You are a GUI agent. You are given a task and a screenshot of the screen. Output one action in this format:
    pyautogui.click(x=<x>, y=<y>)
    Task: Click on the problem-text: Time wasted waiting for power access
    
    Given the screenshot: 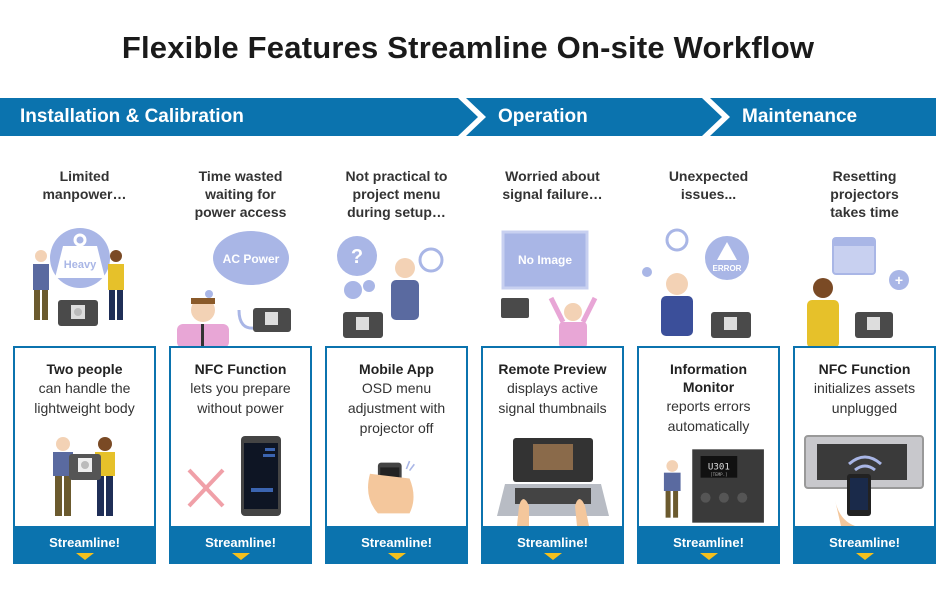 What is the action you would take?
    pyautogui.click(x=240, y=194)
    